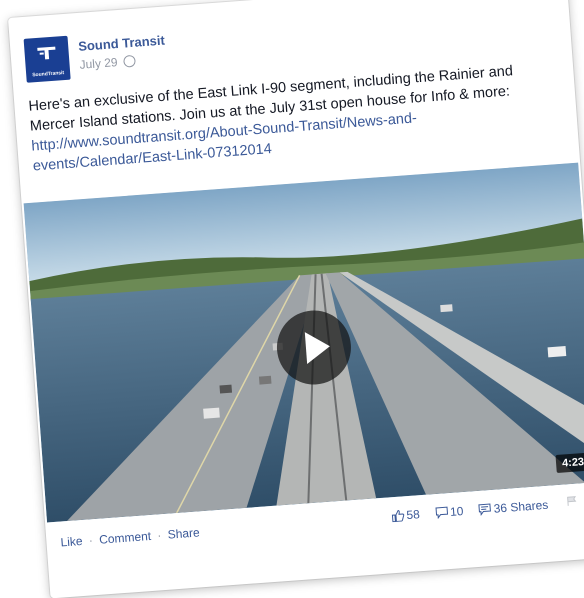 The image size is (584, 598). Describe the element at coordinates (485, 509) in the screenshot. I see `share-icon` at that location.